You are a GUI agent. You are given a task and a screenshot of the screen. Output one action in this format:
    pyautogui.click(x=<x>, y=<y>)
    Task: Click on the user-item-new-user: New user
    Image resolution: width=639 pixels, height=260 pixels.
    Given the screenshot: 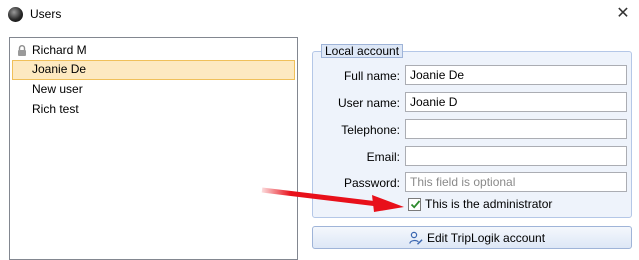 What is the action you would take?
    pyautogui.click(x=153, y=90)
    